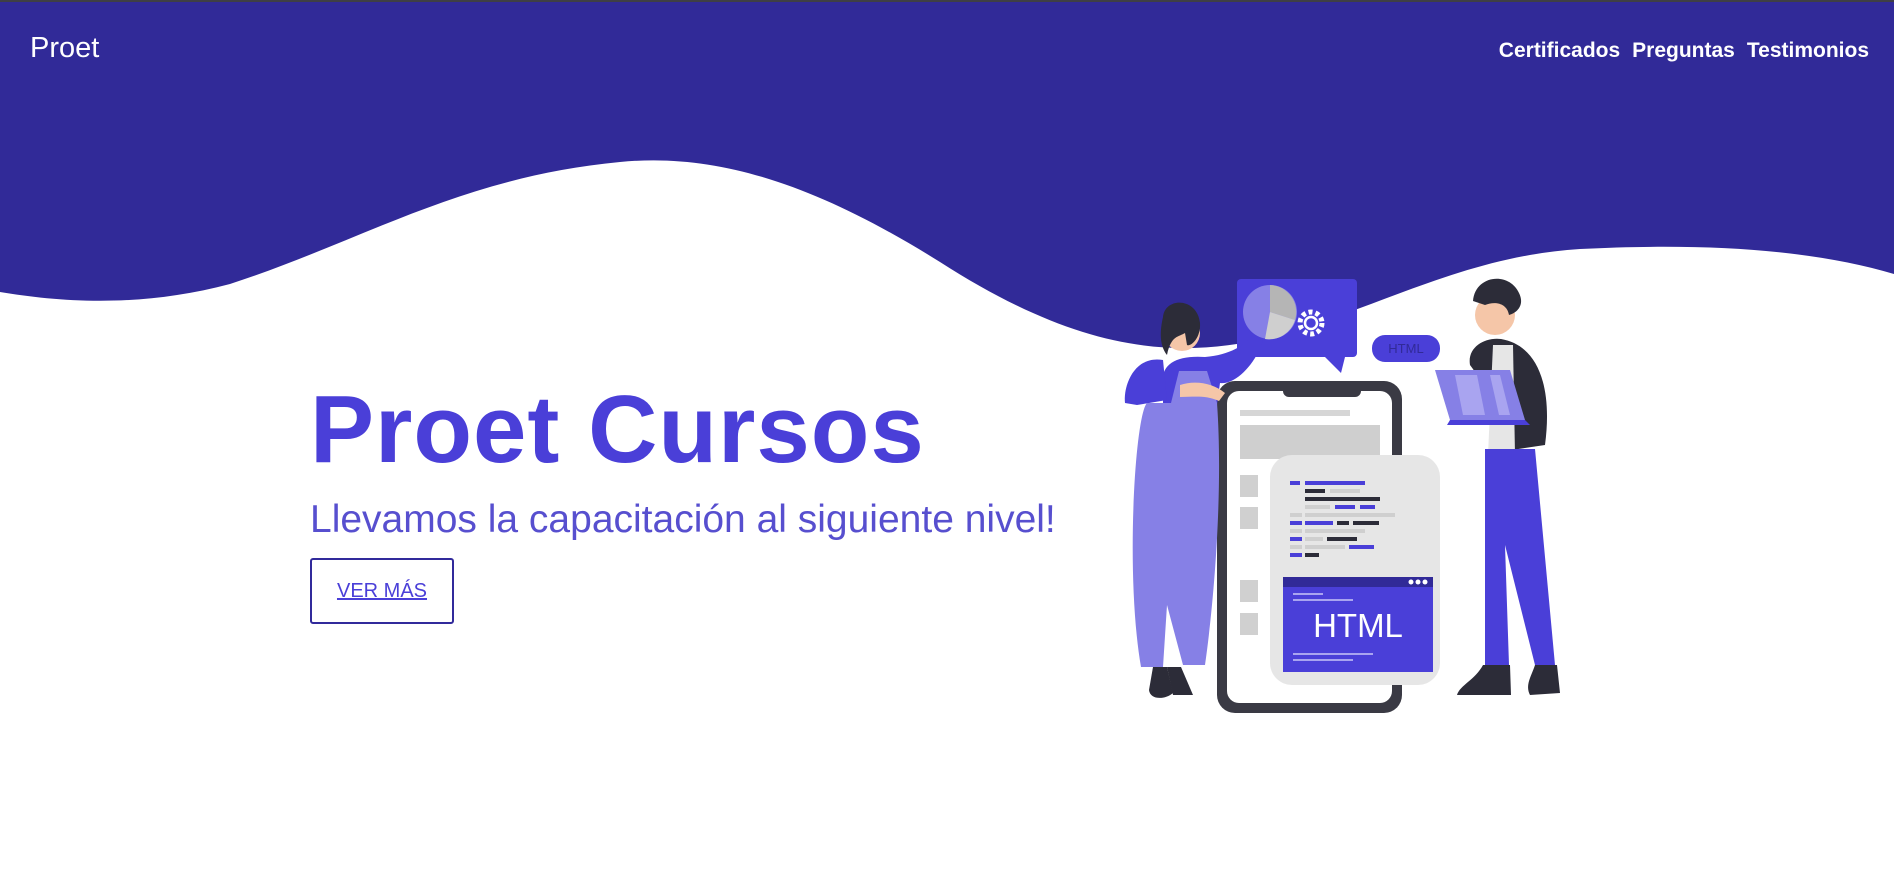  I want to click on nav-link-preguntas: Preguntas, so click(1683, 51).